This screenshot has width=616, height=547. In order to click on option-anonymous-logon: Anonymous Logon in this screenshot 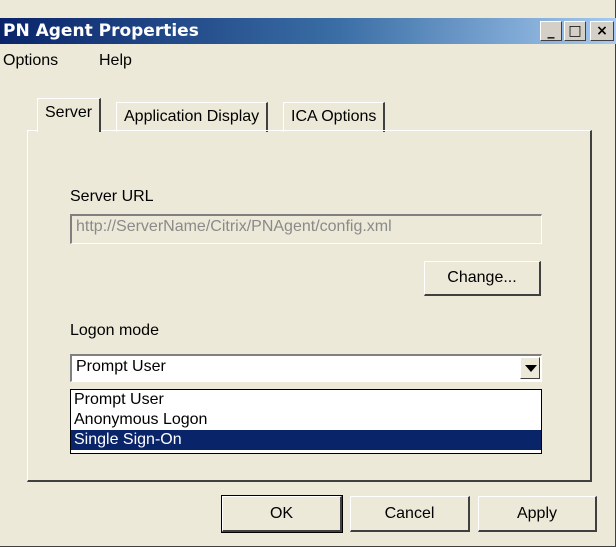, I will do `click(306, 420)`.